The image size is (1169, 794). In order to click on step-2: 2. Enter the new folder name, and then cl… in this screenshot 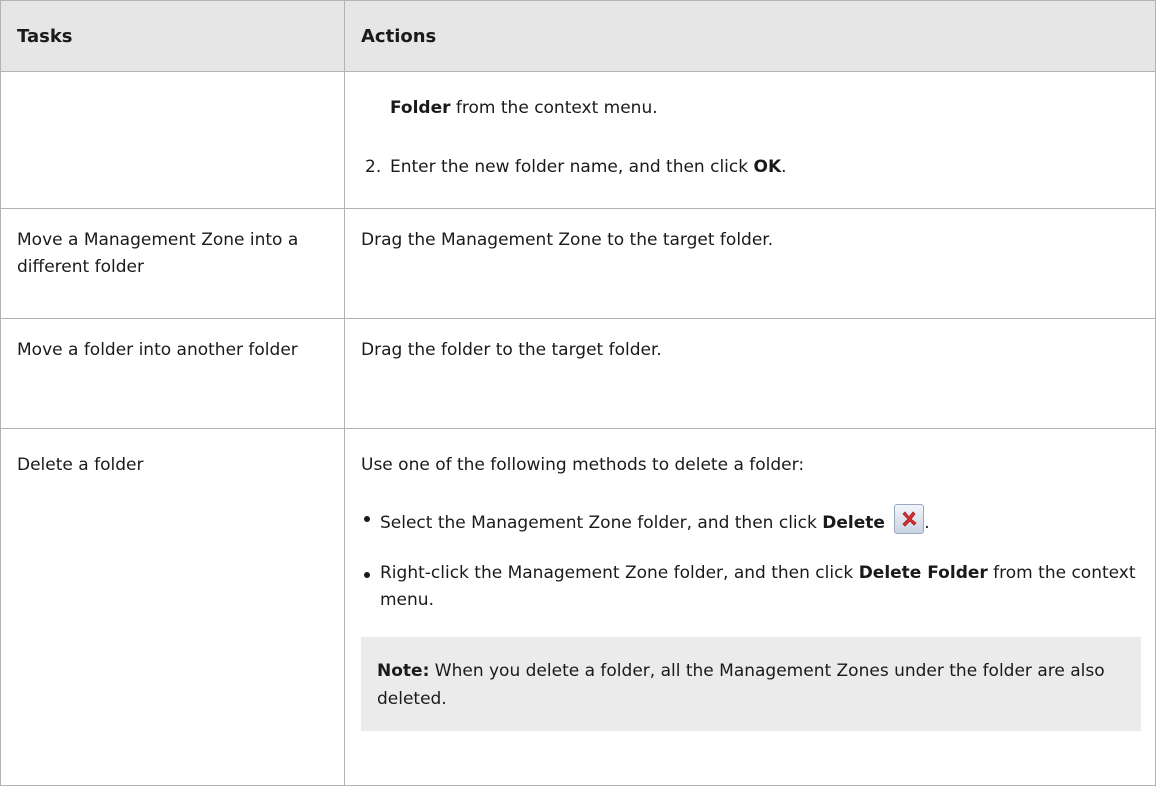, I will do `click(576, 167)`.